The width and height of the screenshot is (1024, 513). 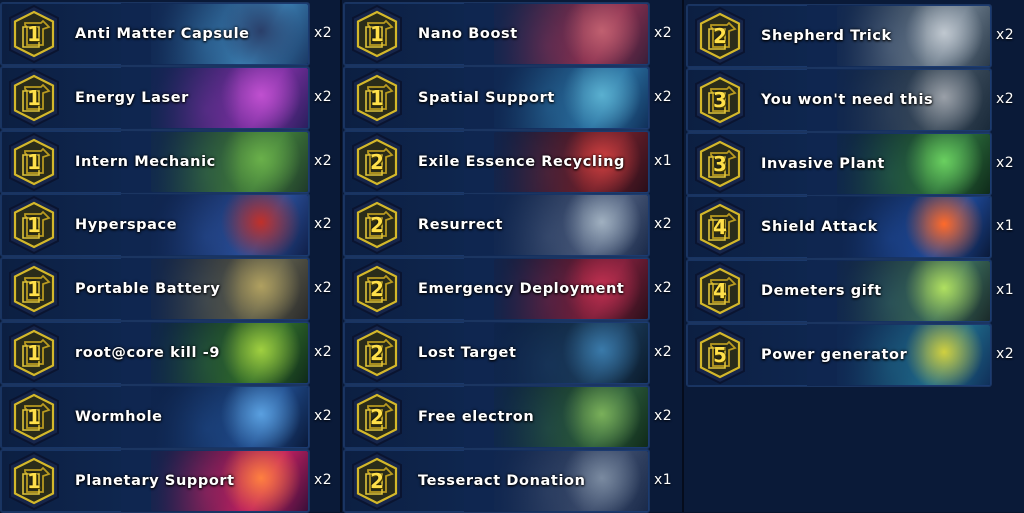 I want to click on card-tile: 1 root@core kill -9, so click(x=155, y=353).